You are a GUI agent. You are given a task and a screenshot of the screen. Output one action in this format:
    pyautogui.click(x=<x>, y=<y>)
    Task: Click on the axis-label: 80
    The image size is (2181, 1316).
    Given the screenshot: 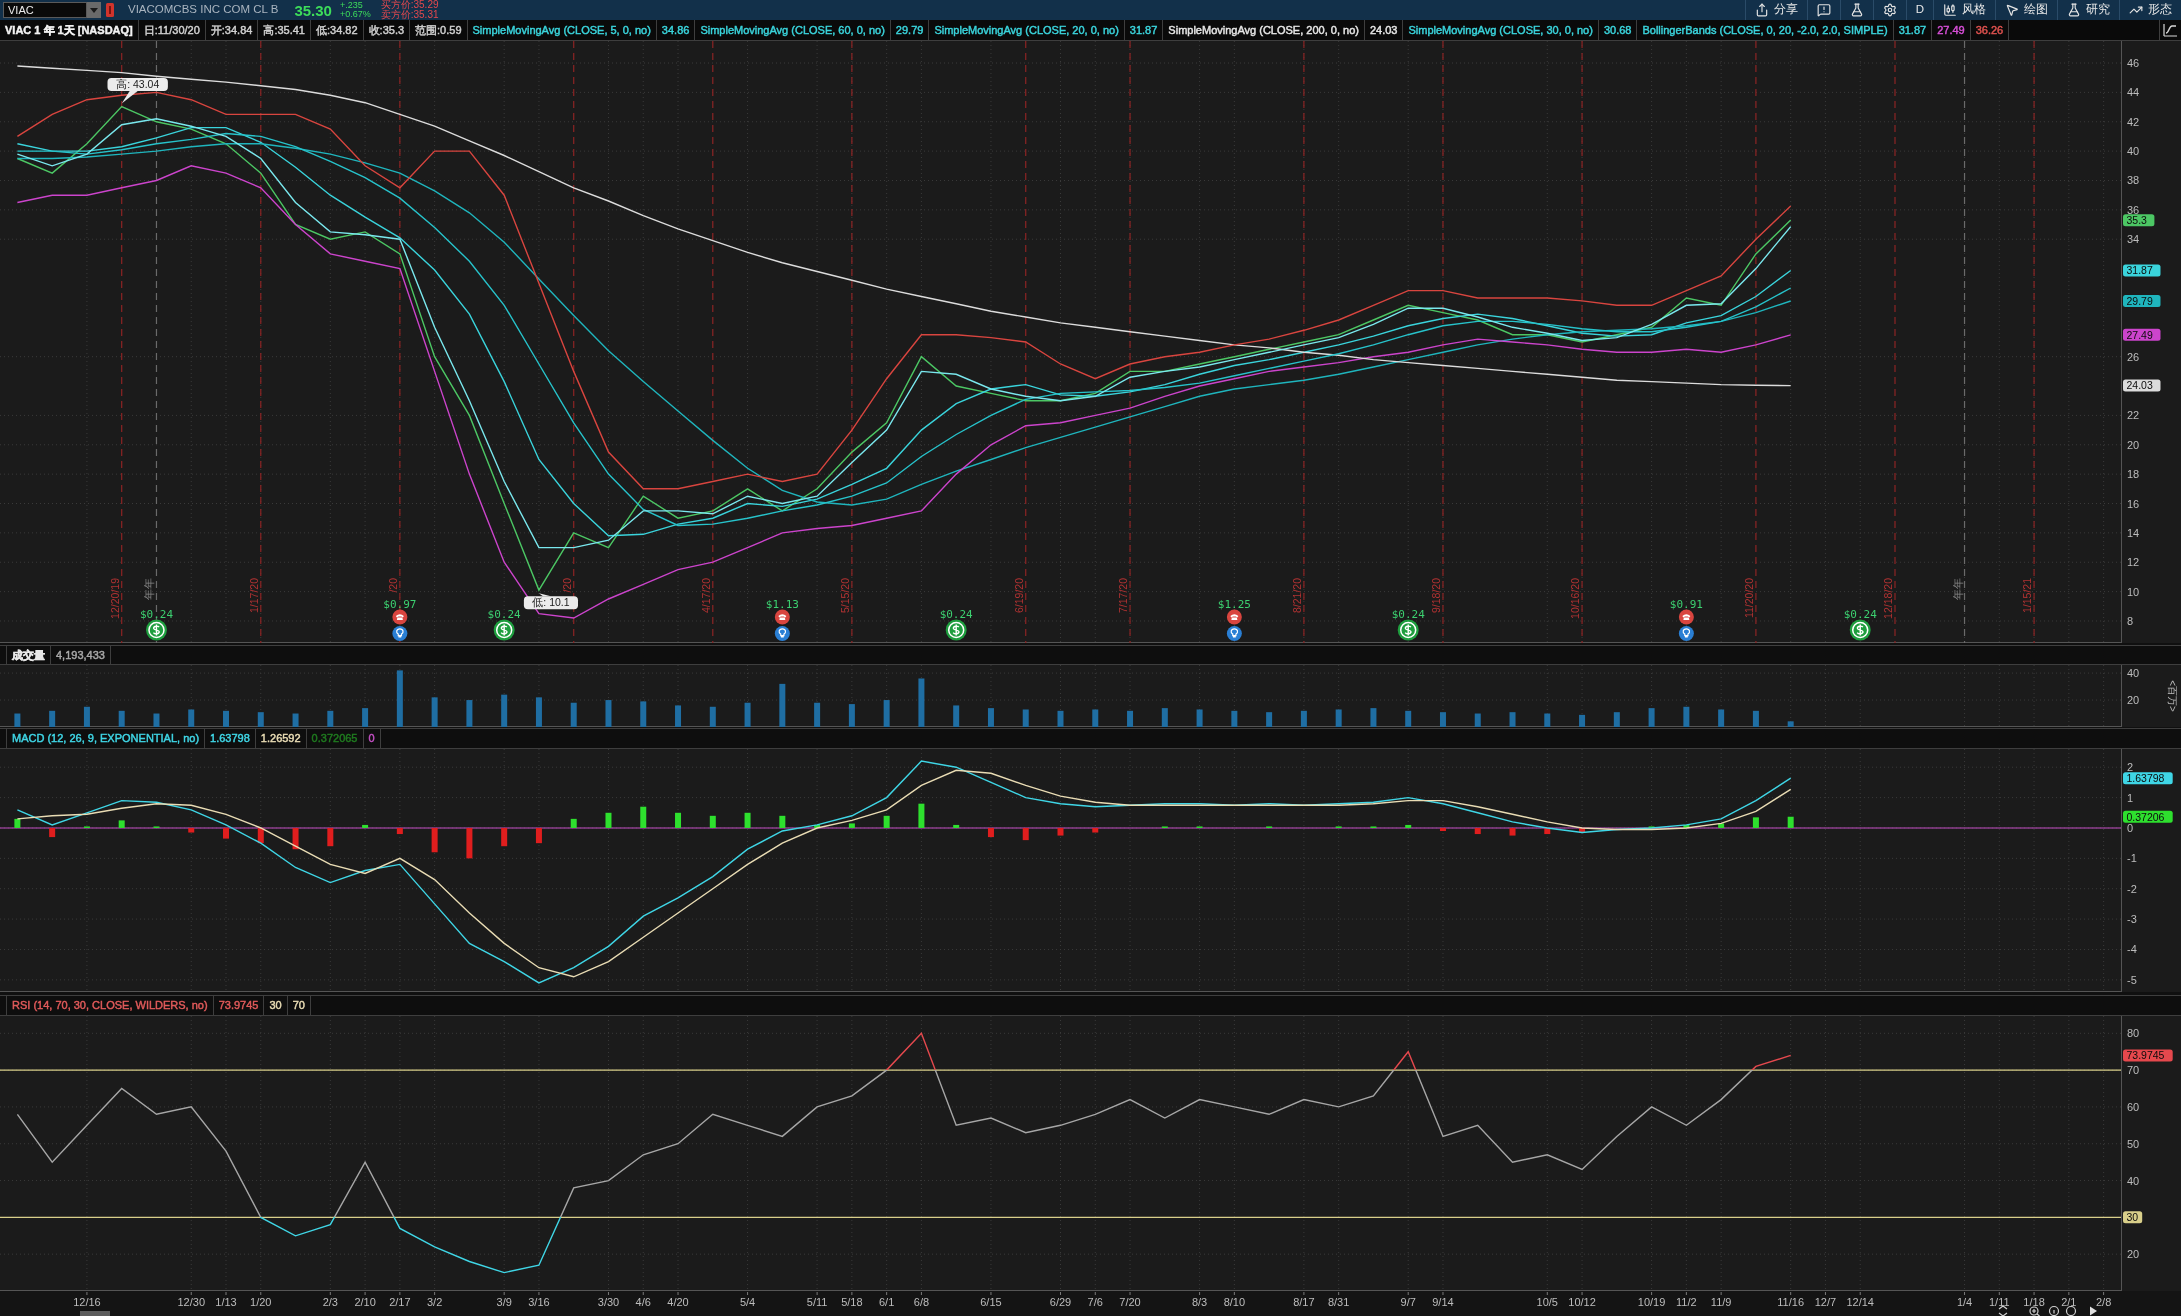 What is the action you would take?
    pyautogui.click(x=2133, y=1033)
    